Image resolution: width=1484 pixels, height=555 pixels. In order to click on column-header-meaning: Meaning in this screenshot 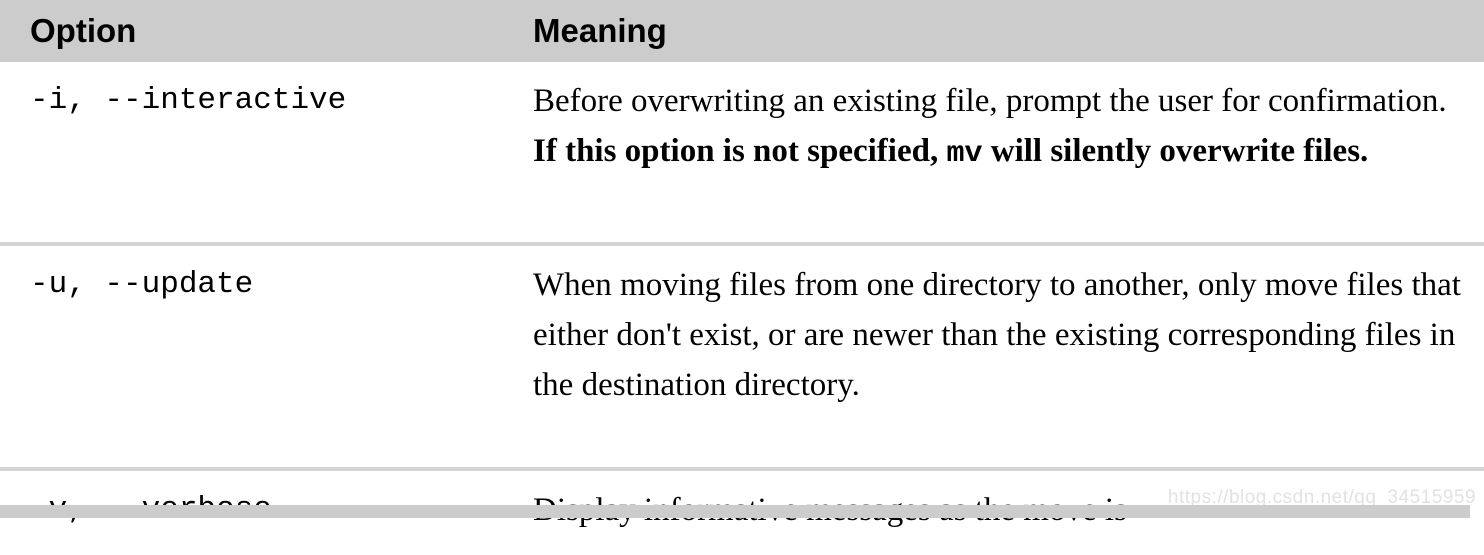, I will do `click(600, 30)`.